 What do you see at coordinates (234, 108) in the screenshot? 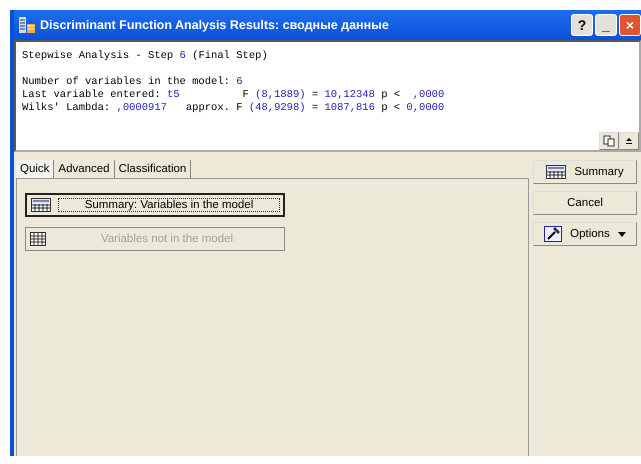
I see `result-line: Wilks' Lambda: ,0000917 approx. F (48,9298) = 1087,816 p < 0,0000` at bounding box center [234, 108].